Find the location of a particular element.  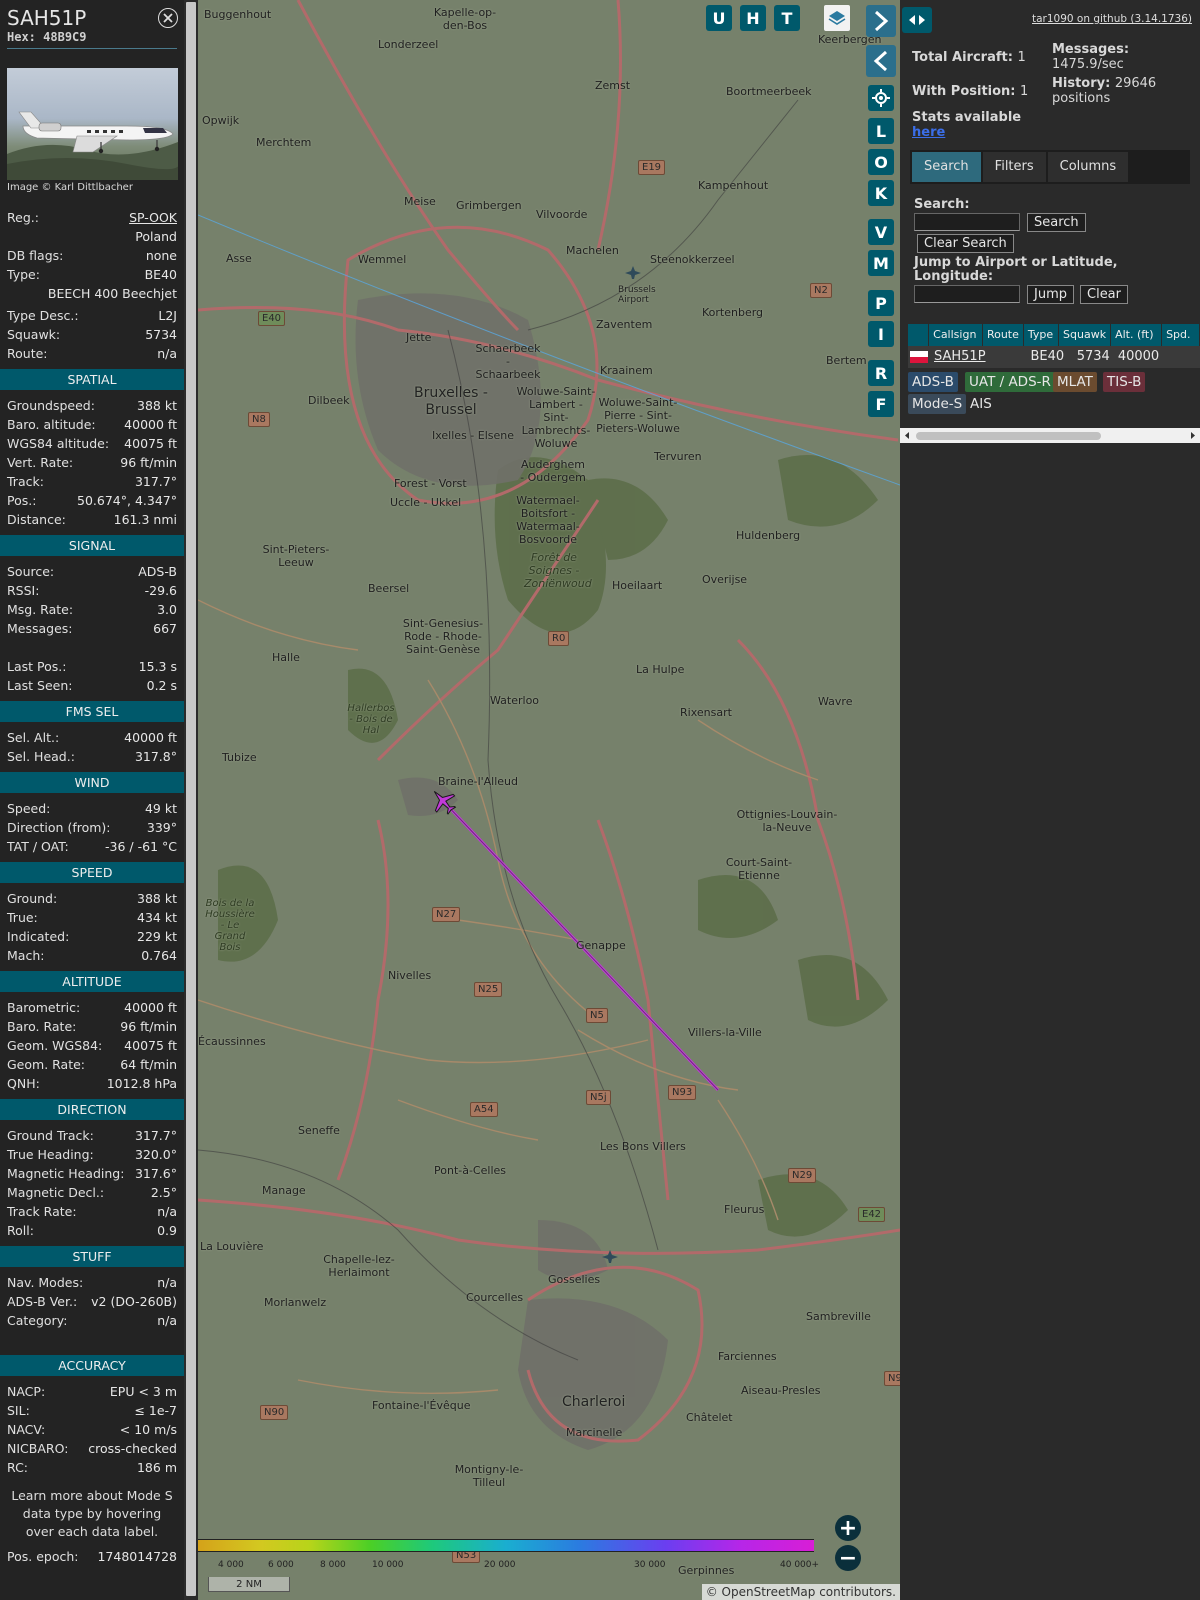

aircraft-photo is located at coordinates (92, 124).